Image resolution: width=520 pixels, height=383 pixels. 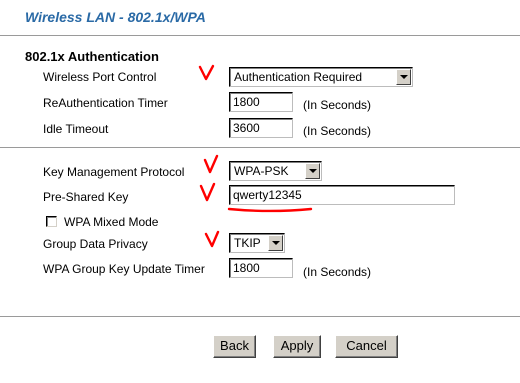 I want to click on annotation-marks, so click(x=255, y=156).